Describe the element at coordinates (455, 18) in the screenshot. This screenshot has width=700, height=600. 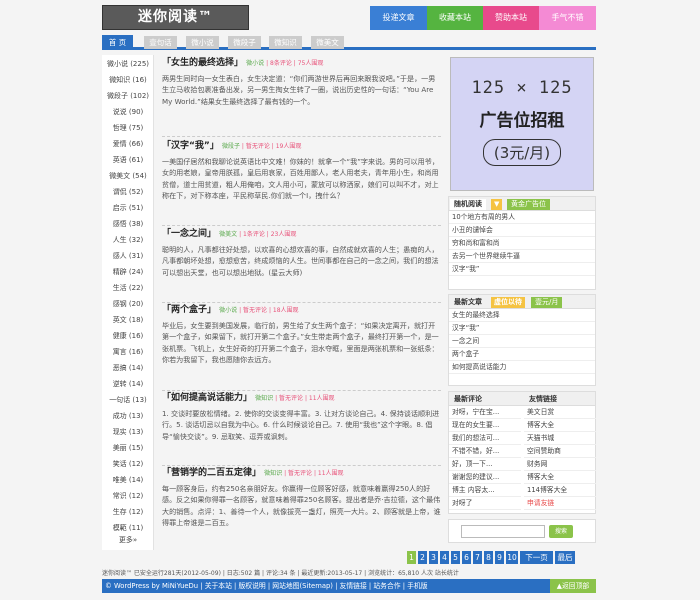
I see `bookmark-site-button: 收藏本站` at that location.